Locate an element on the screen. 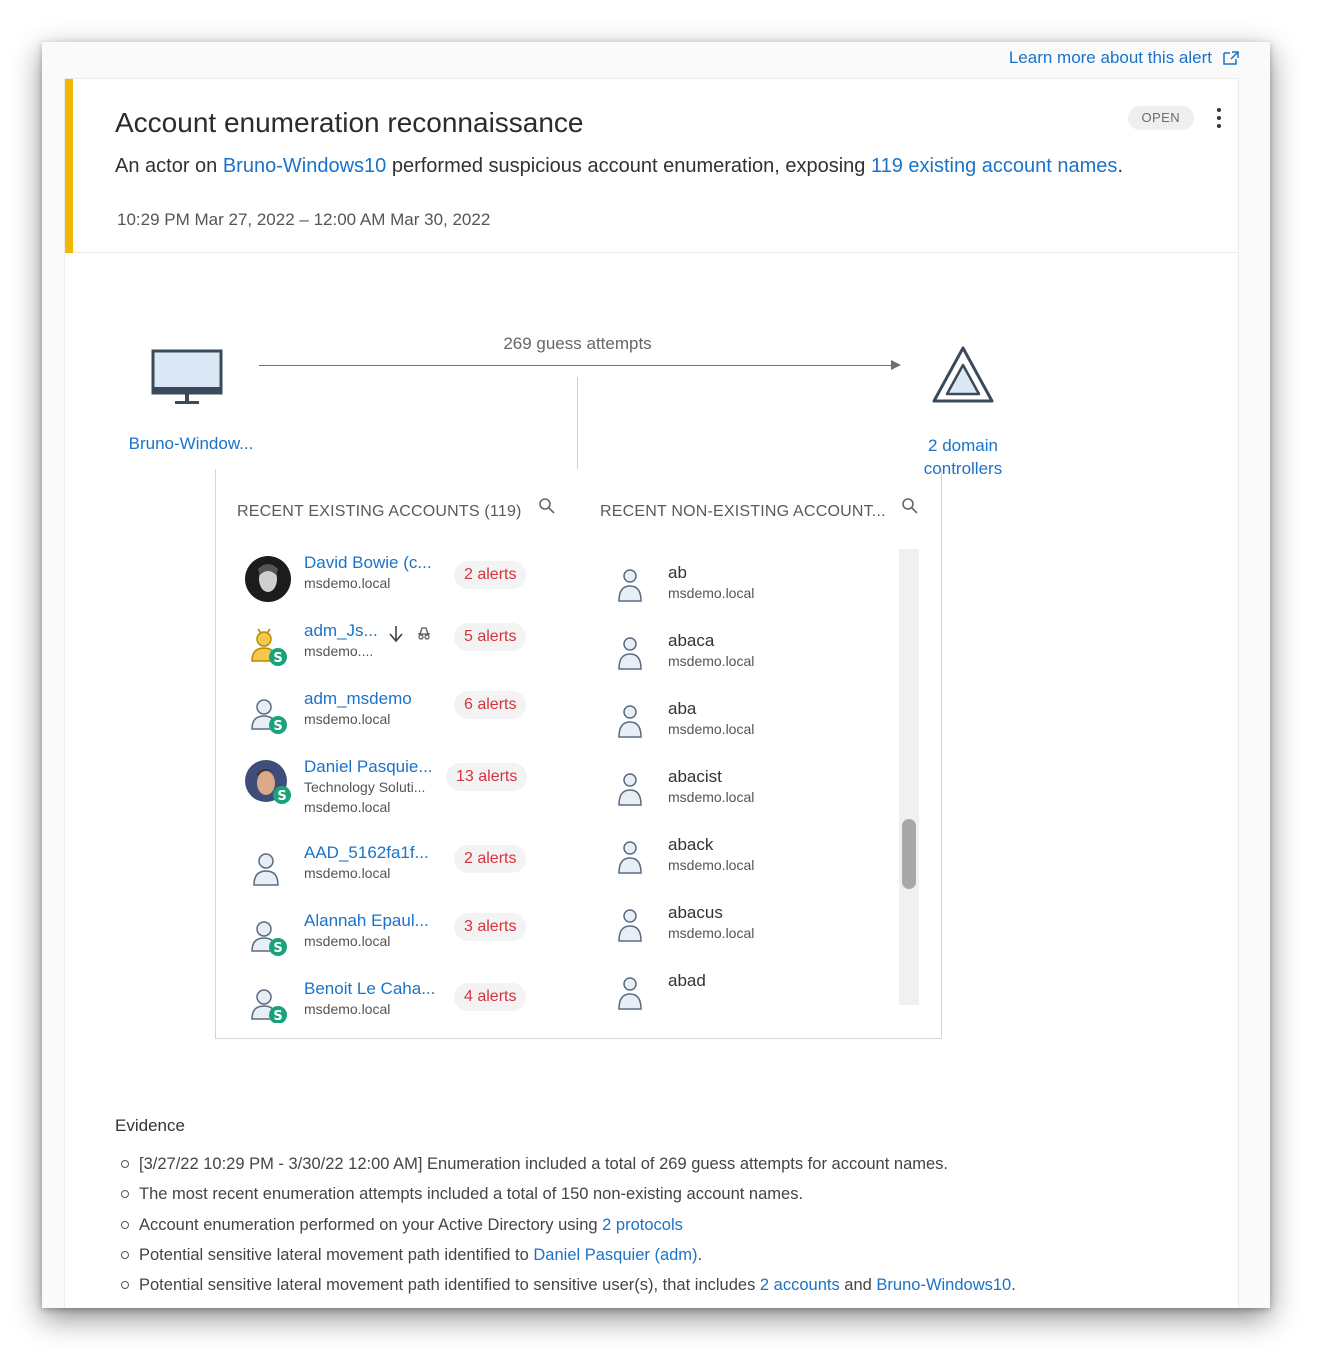 The height and width of the screenshot is (1361, 1332). account-name: abacus is located at coordinates (695, 912).